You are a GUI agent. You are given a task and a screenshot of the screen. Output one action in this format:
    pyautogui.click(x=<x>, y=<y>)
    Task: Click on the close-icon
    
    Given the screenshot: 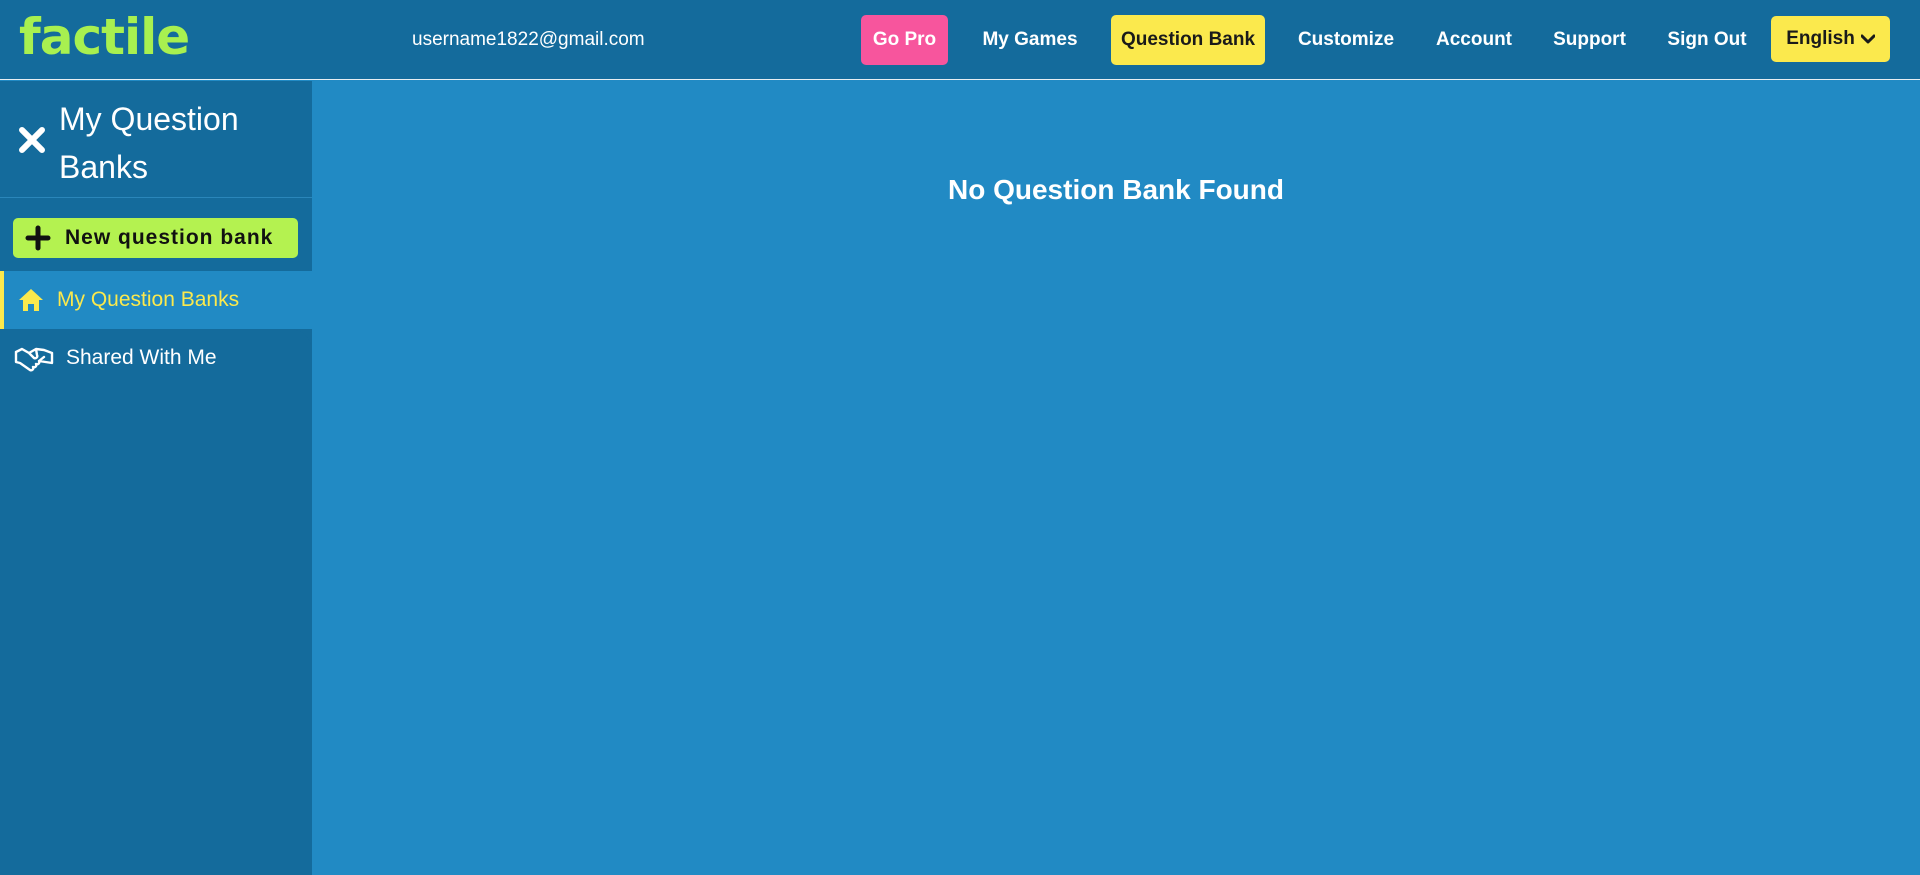 What is the action you would take?
    pyautogui.click(x=32, y=140)
    